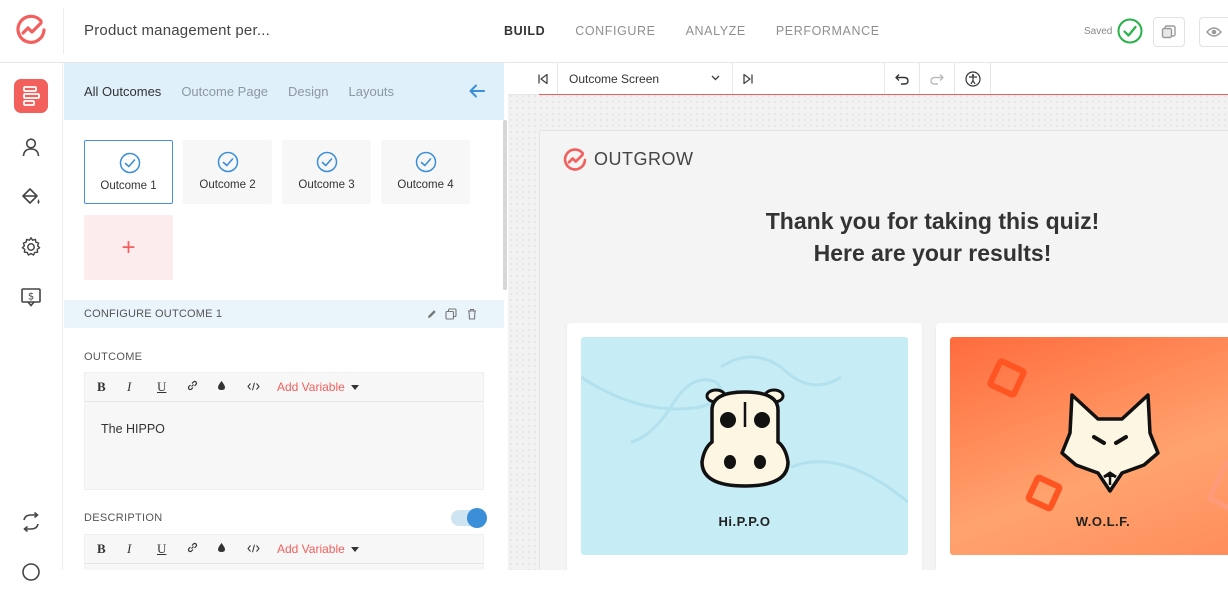 This screenshot has width=1228, height=589. I want to click on accessibility-icon, so click(972, 78).